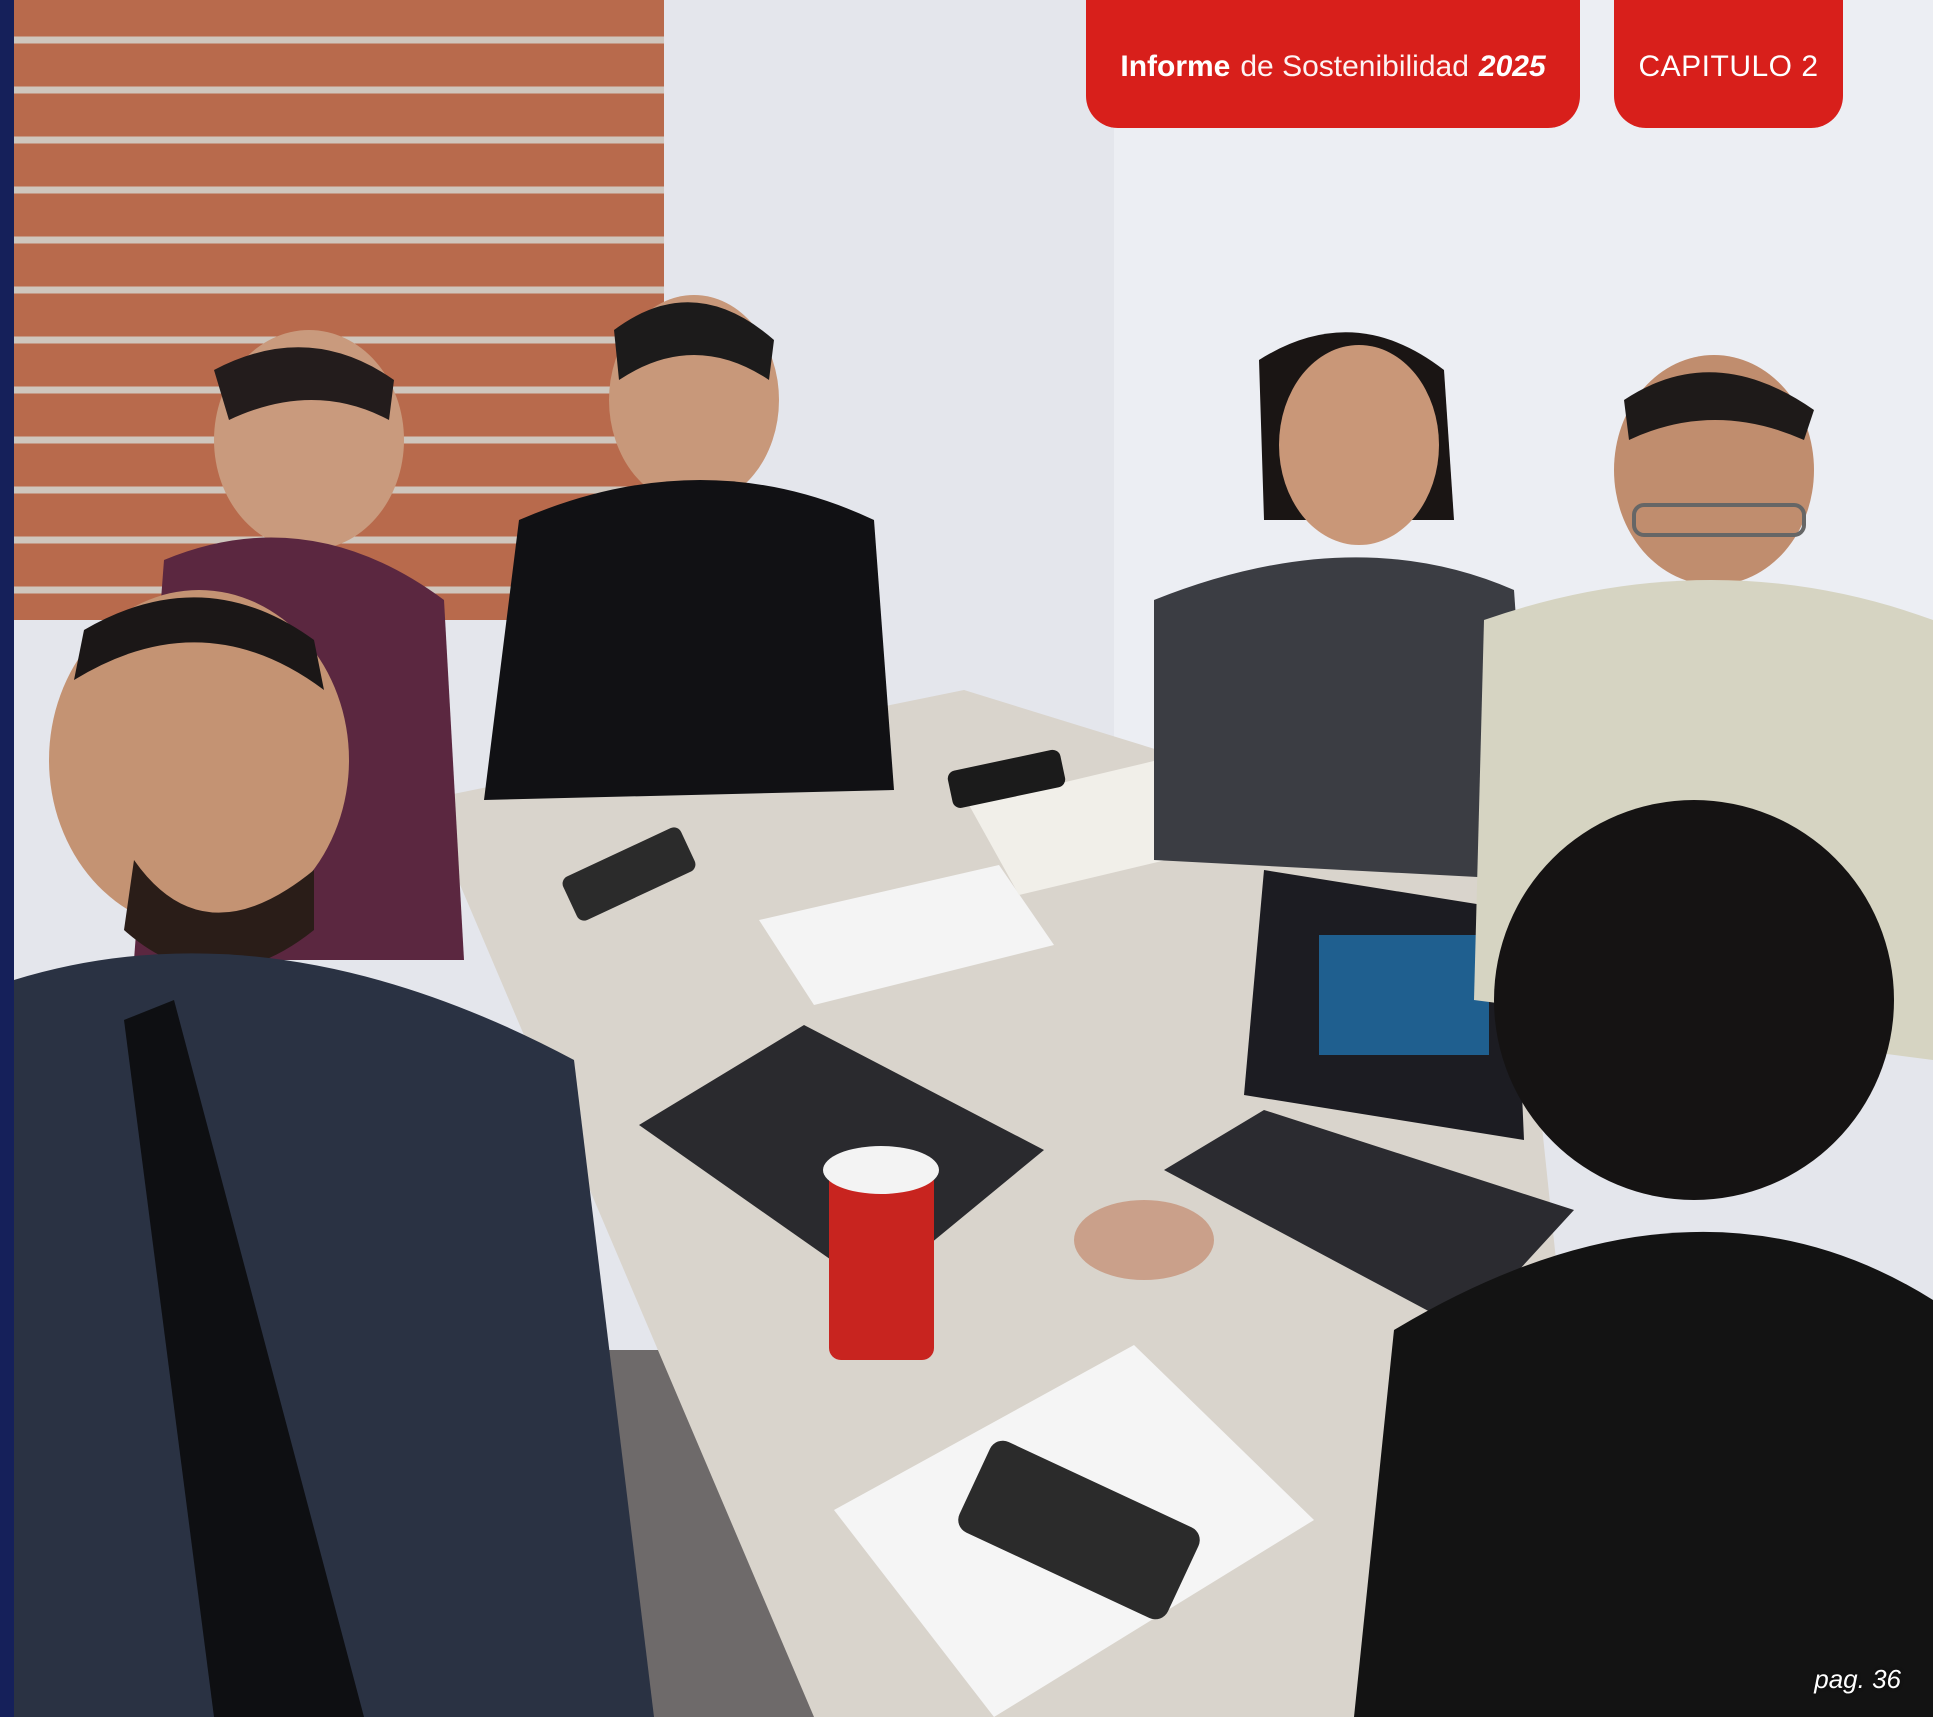  Describe the element at coordinates (1175, 66) in the screenshot. I see `report-title-word-informe: Informe` at that location.